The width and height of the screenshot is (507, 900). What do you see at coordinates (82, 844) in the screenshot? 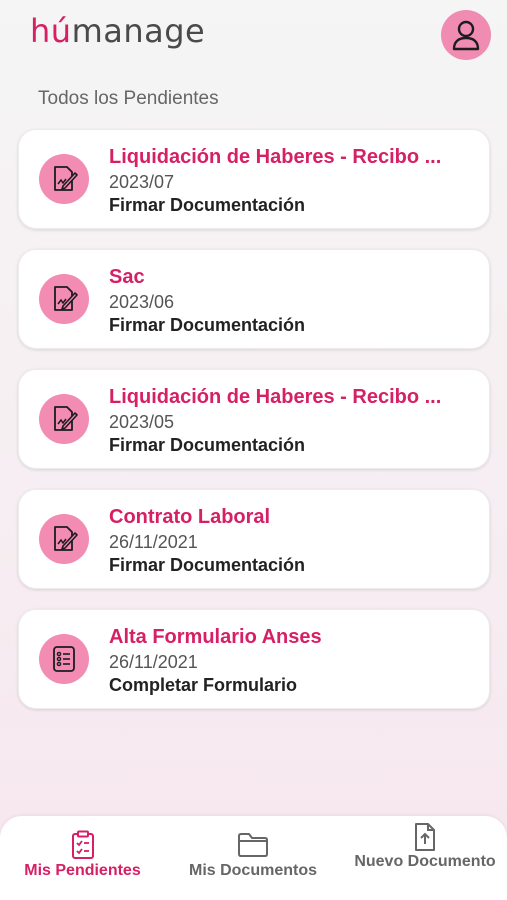
I see `clipboard-check-icon` at bounding box center [82, 844].